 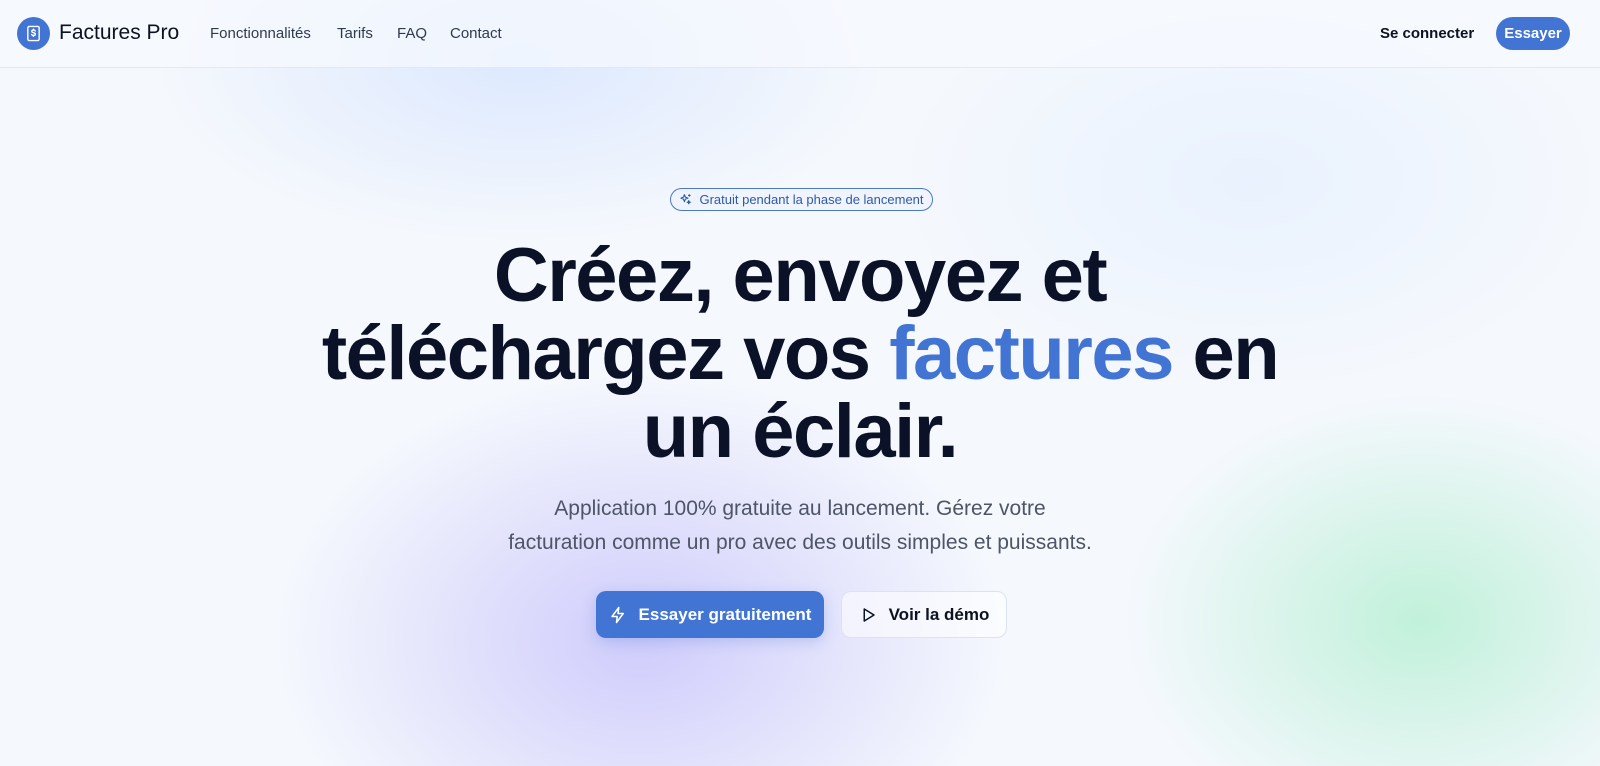 I want to click on nav-link-faq: FAQ, so click(x=412, y=33).